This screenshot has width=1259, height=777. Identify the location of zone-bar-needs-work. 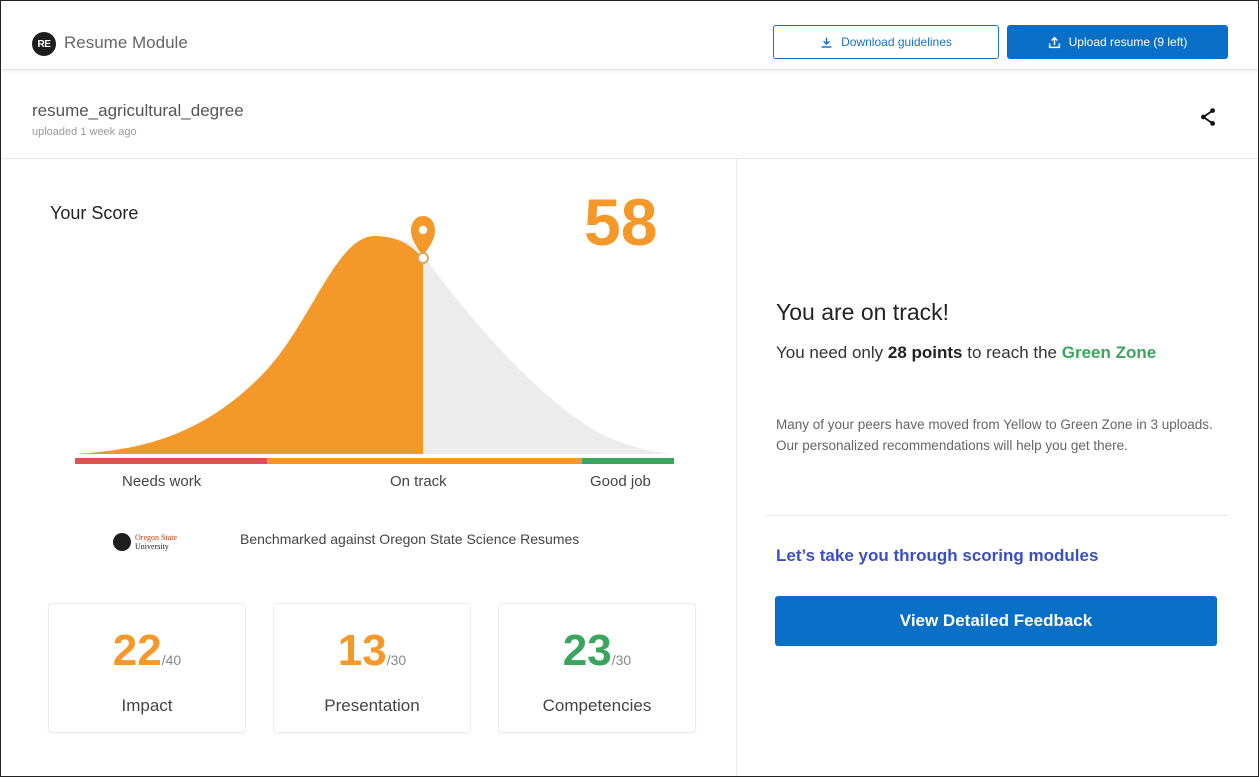
(171, 461).